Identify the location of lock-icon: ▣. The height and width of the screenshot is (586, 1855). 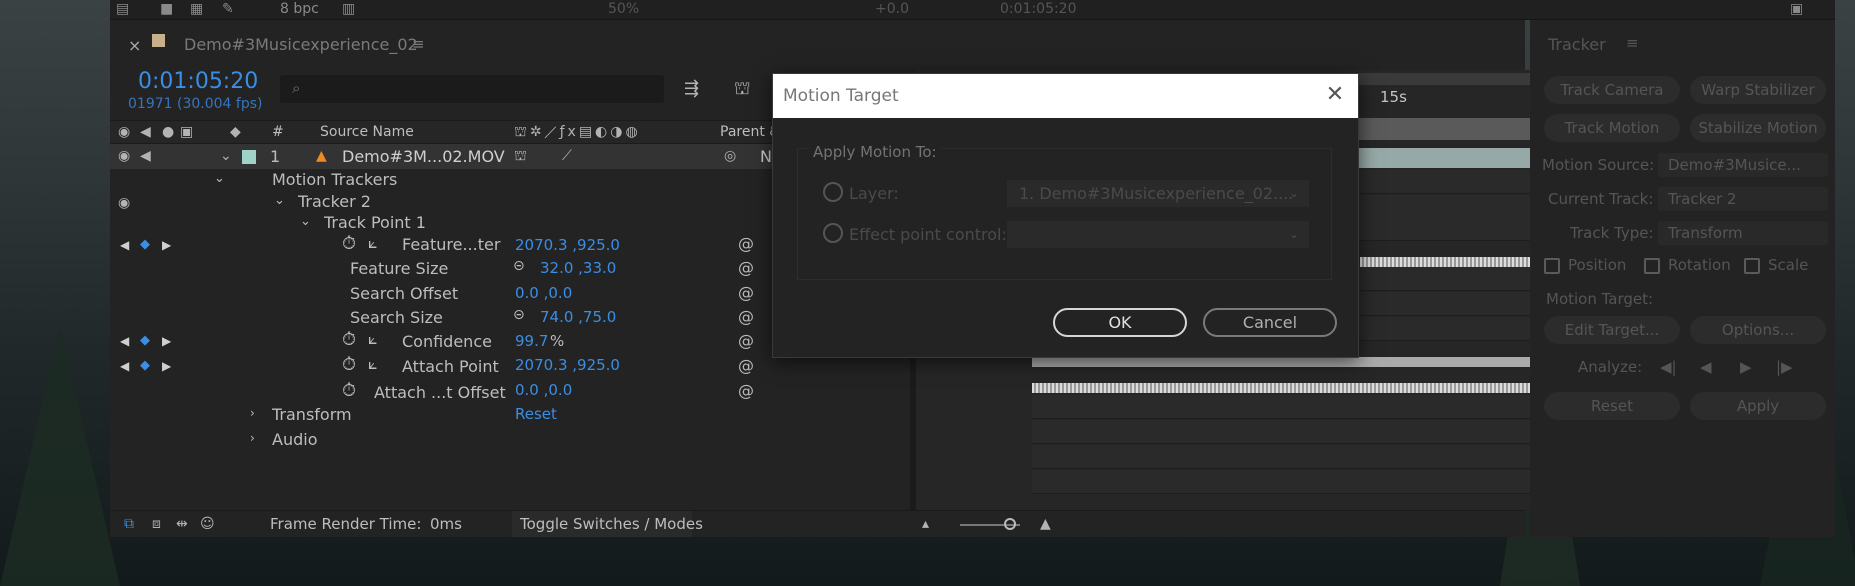
(186, 132).